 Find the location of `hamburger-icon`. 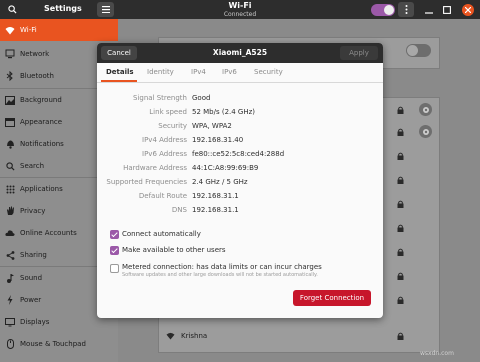

hamburger-icon is located at coordinates (105, 9).